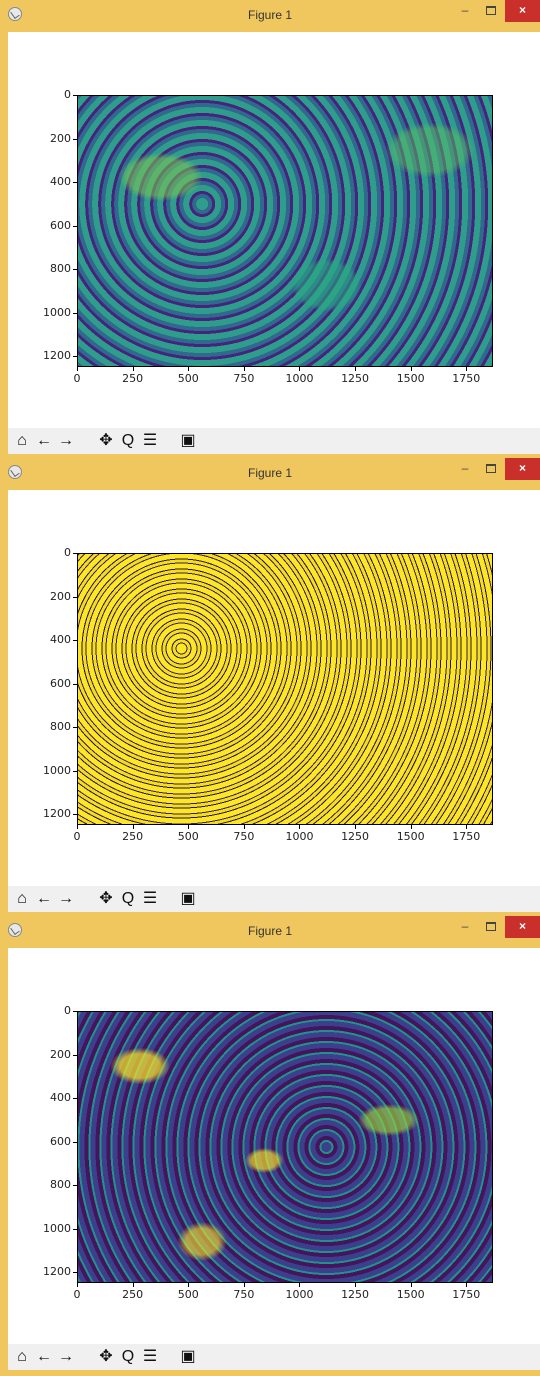  Describe the element at coordinates (188, 1294) in the screenshot. I see `x-tick-label: 500` at that location.